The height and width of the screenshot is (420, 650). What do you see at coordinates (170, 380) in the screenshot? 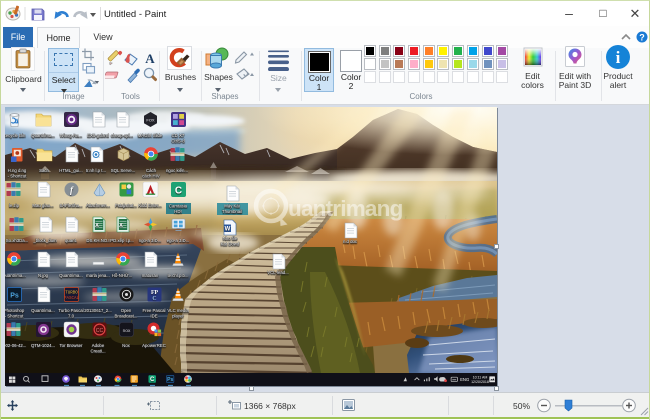
I see `svg-text: Ps` at bounding box center [170, 380].